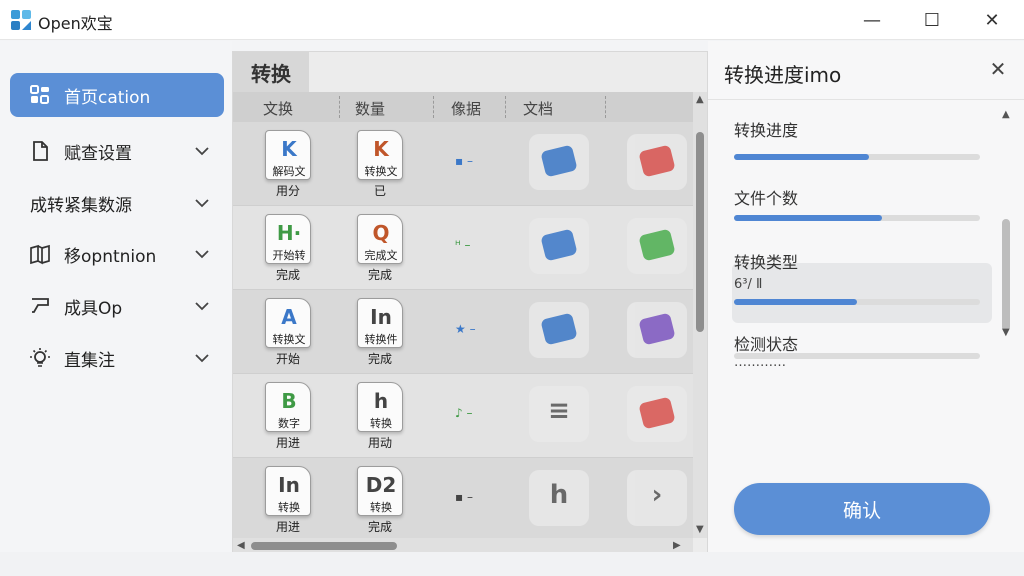 The image size is (1024, 576). What do you see at coordinates (932, 20) in the screenshot?
I see `maximize-button: ☐` at bounding box center [932, 20].